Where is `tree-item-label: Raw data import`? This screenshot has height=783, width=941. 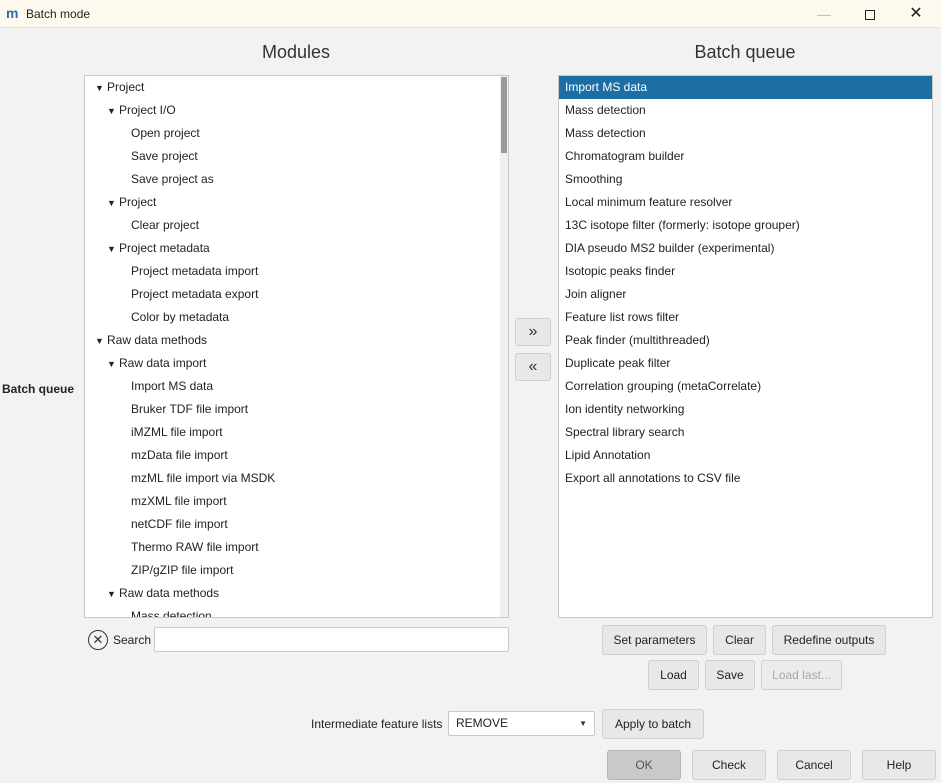
tree-item-label: Raw data import is located at coordinates (163, 363).